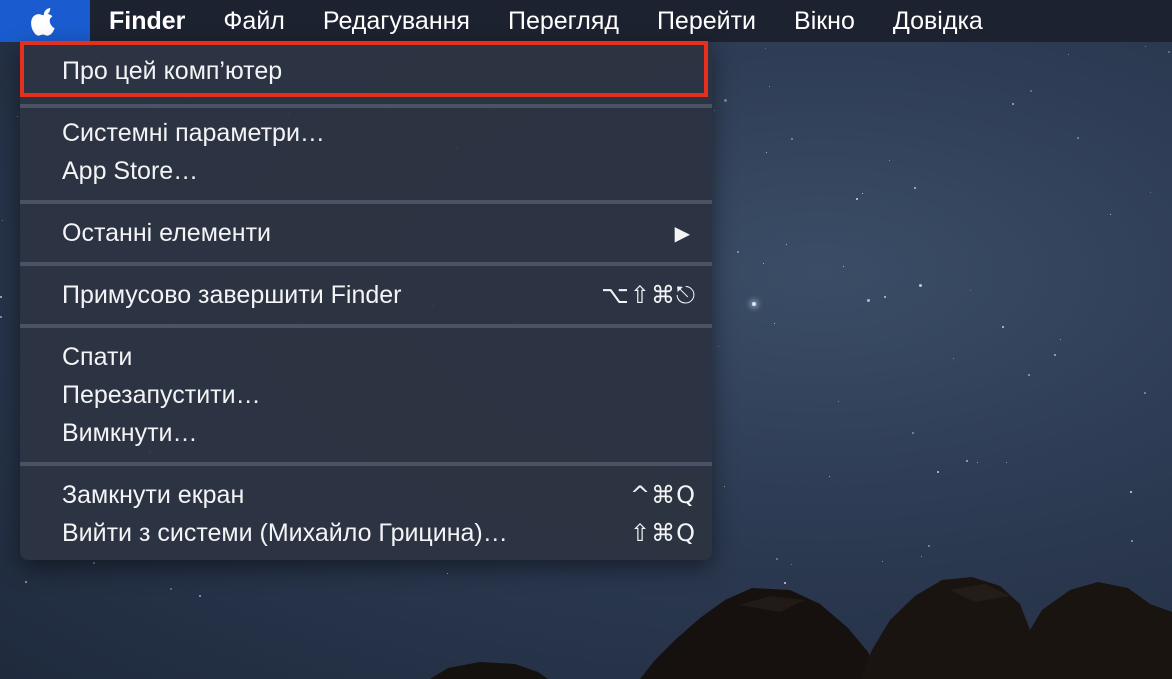 The image size is (1172, 679). What do you see at coordinates (563, 21) in the screenshot?
I see `menu-view: Перегляд` at bounding box center [563, 21].